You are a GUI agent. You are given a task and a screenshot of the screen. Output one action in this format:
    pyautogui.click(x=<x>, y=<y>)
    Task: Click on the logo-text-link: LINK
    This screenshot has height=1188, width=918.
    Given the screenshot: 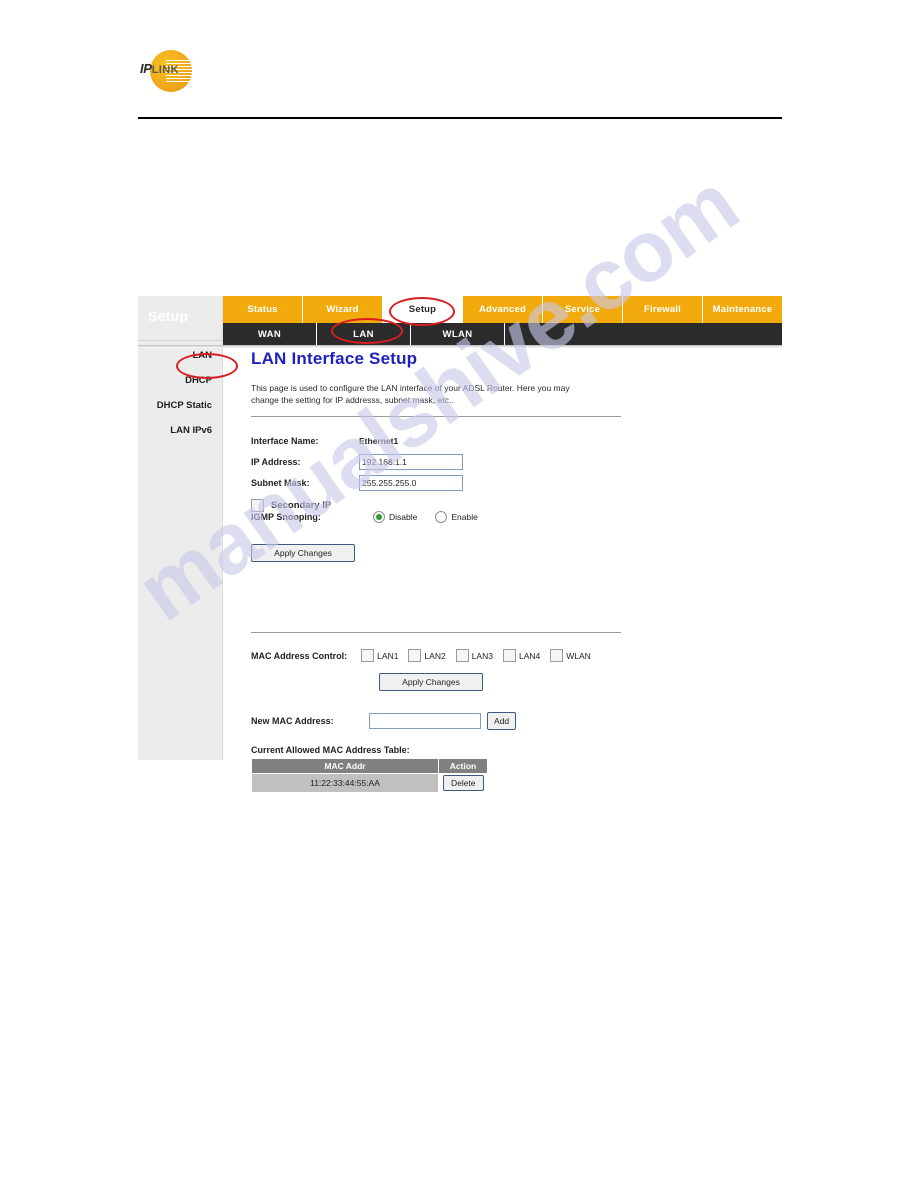 What is the action you would take?
    pyautogui.click(x=165, y=70)
    